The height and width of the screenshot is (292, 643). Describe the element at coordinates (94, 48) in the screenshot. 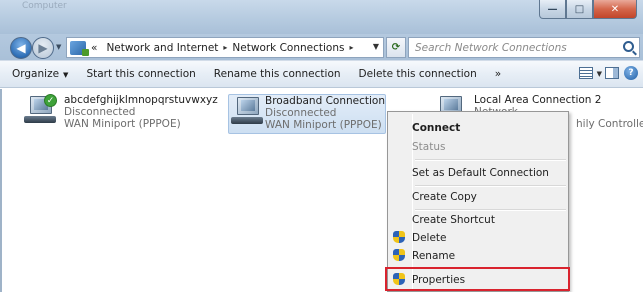

I see `breadcrumb-overflow: «` at that location.